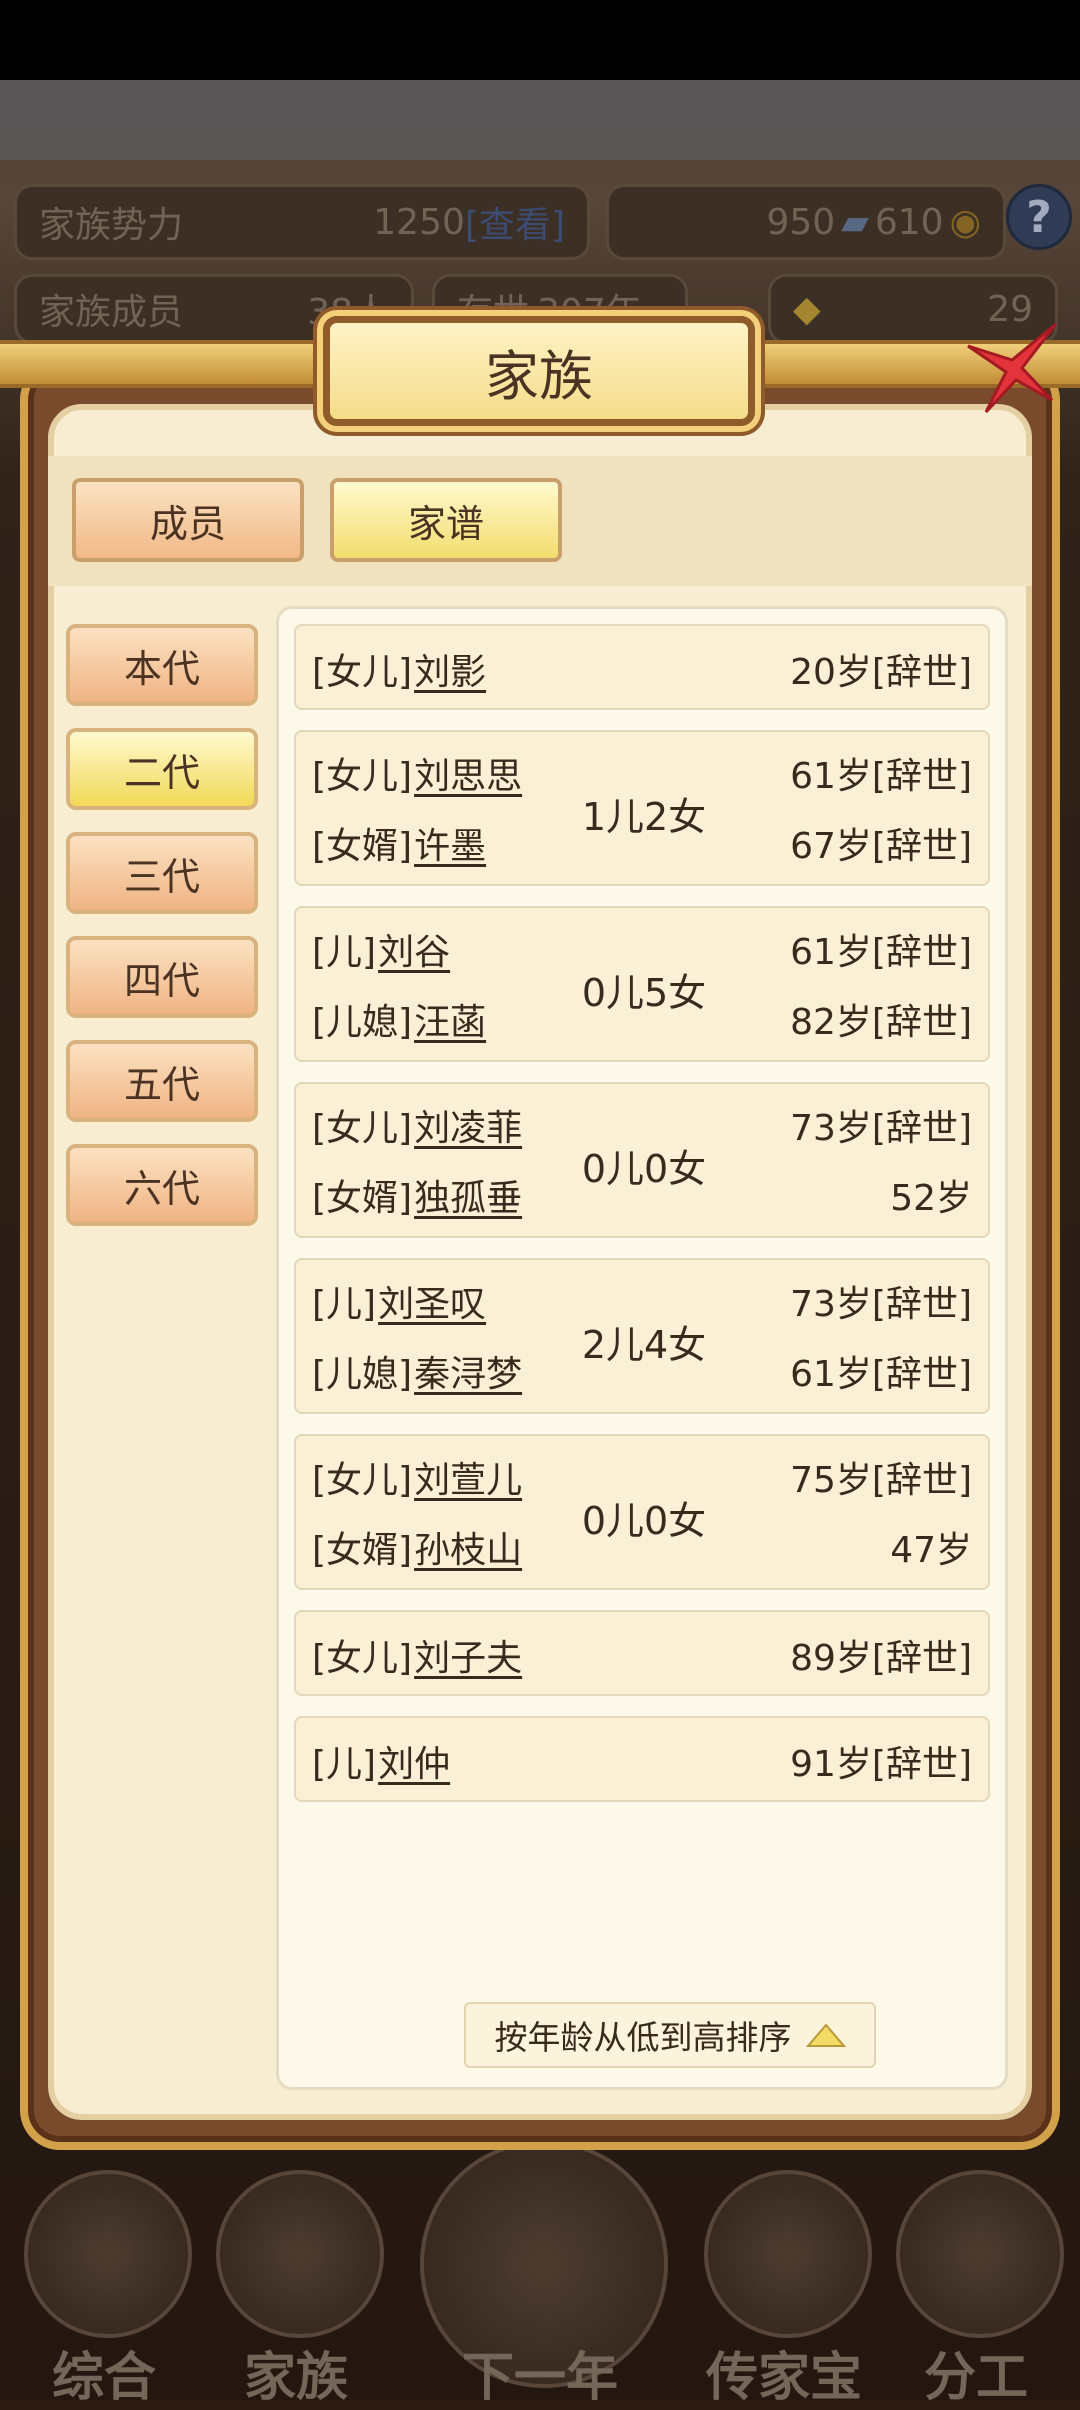  What do you see at coordinates (162, 1185) in the screenshot?
I see `generation-6-button: 六代` at bounding box center [162, 1185].